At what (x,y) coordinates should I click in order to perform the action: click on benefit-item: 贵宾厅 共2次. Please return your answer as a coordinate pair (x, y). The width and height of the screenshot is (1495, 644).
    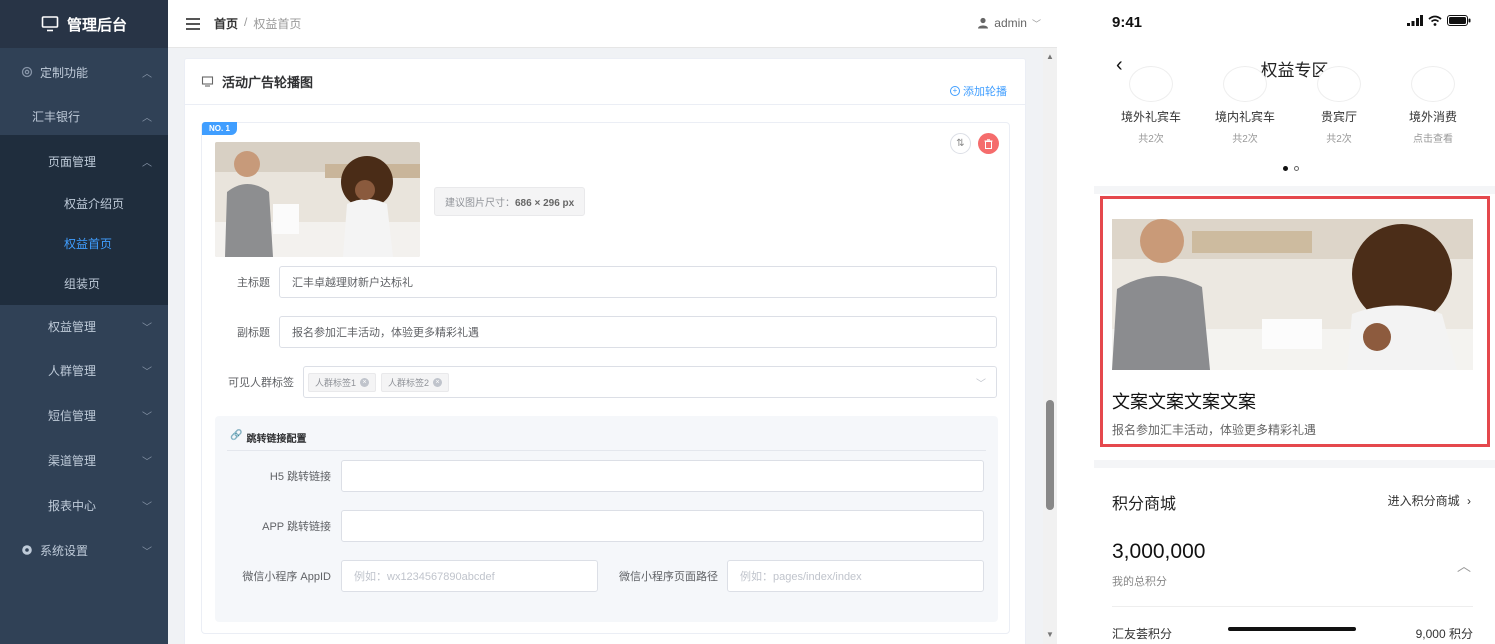
    Looking at the image, I should click on (1339, 126).